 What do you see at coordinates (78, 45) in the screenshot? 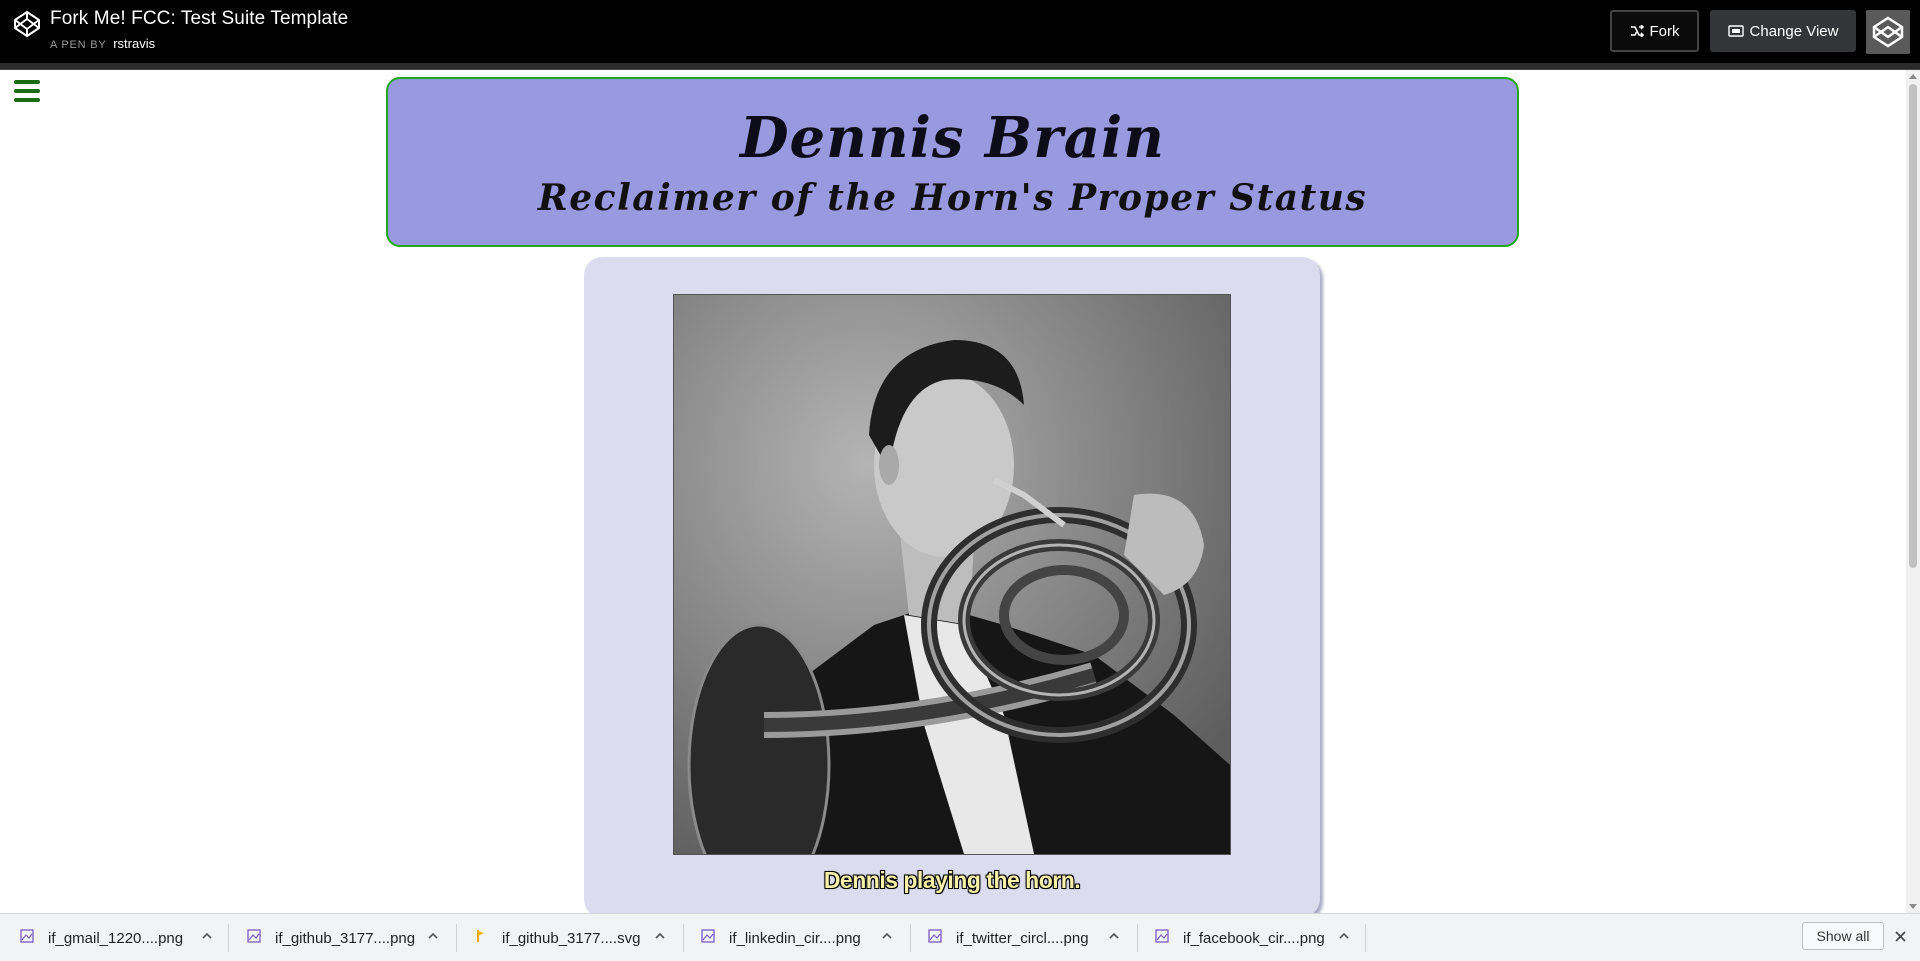
I see `byline-prefix: A PEN BY` at bounding box center [78, 45].